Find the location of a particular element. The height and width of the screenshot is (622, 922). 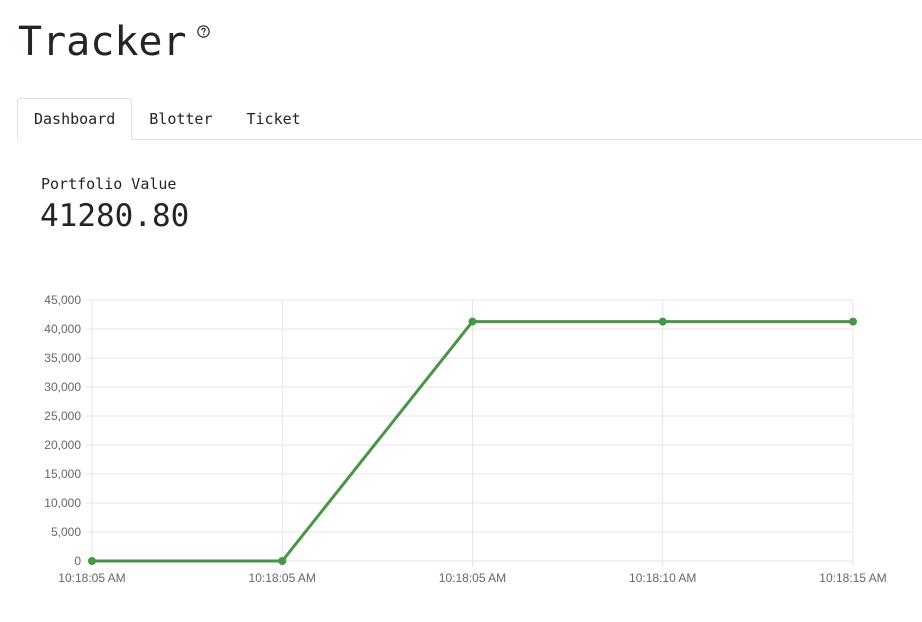

y-tick-label: 20,000 is located at coordinates (62, 445).